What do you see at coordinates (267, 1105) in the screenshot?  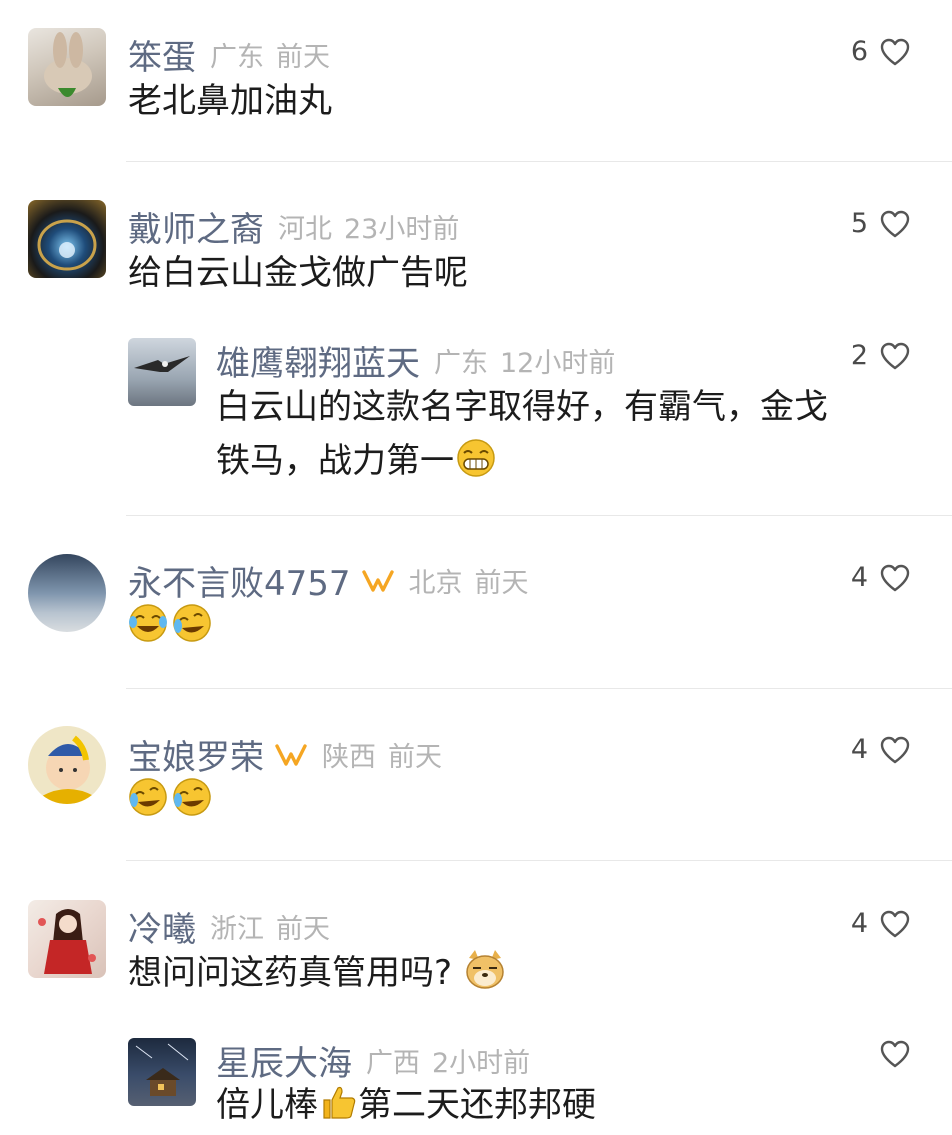 I see `reply-text-segment: 倍儿棒` at bounding box center [267, 1105].